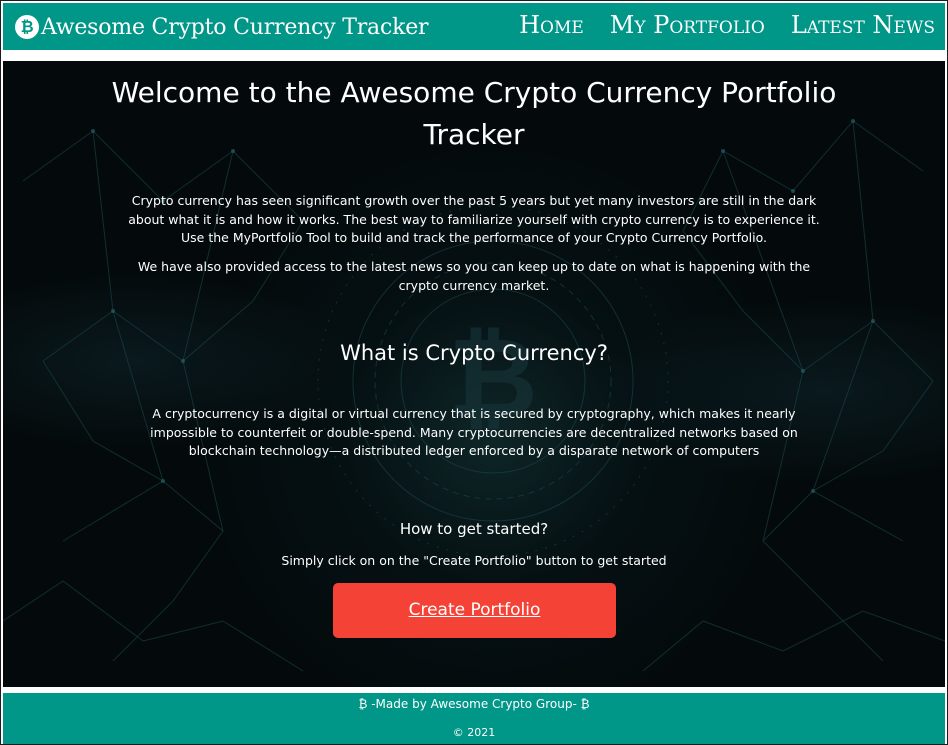 The width and height of the screenshot is (948, 745). Describe the element at coordinates (687, 25) in the screenshot. I see `nav-my-portfolio-link: My Portfolio` at that location.